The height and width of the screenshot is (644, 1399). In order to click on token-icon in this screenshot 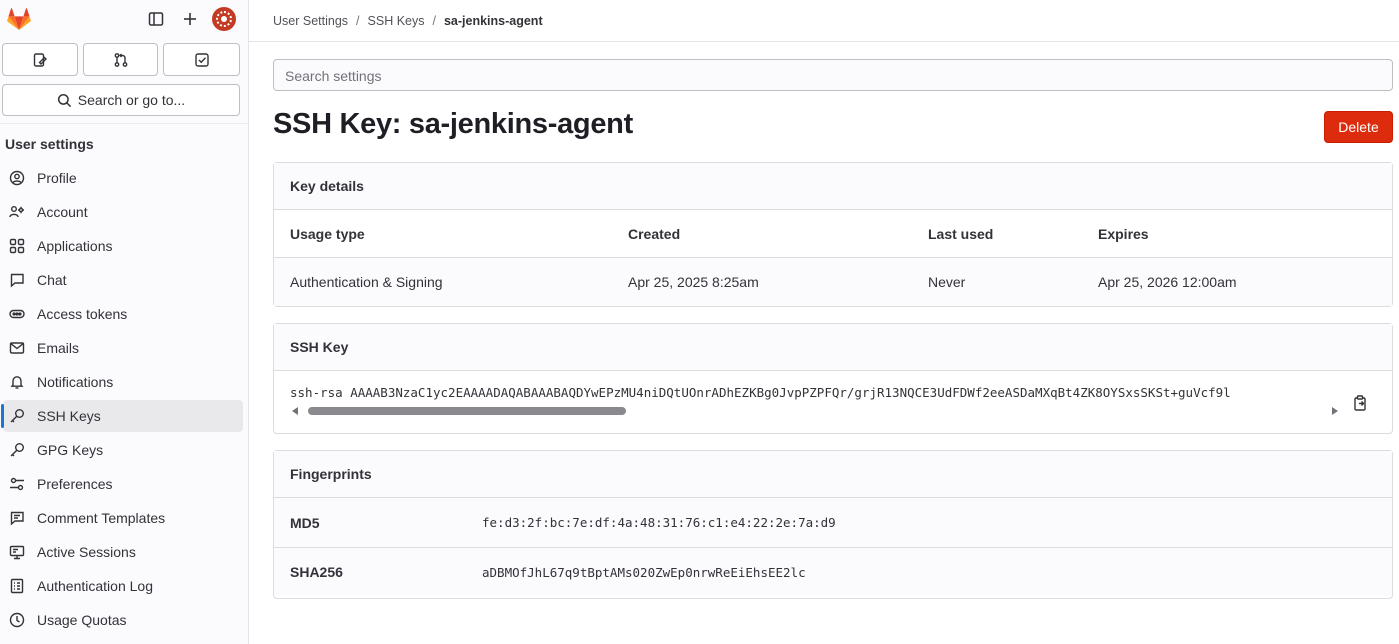, I will do `click(17, 314)`.